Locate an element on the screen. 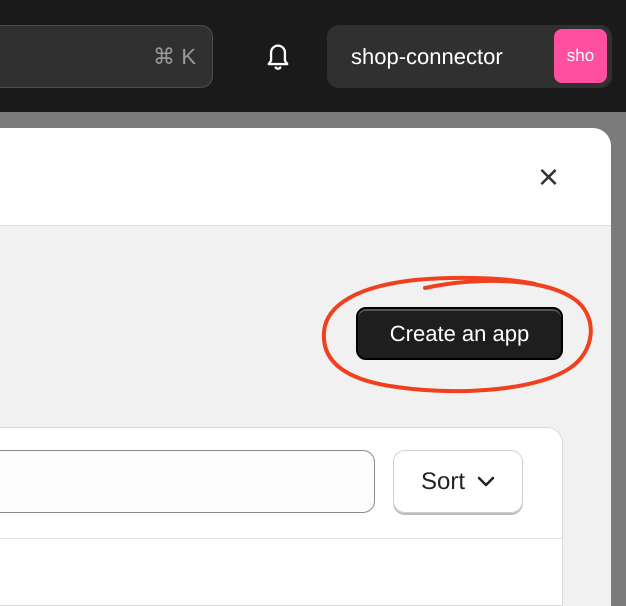 The width and height of the screenshot is (626, 606). close-button: × is located at coordinates (548, 176).